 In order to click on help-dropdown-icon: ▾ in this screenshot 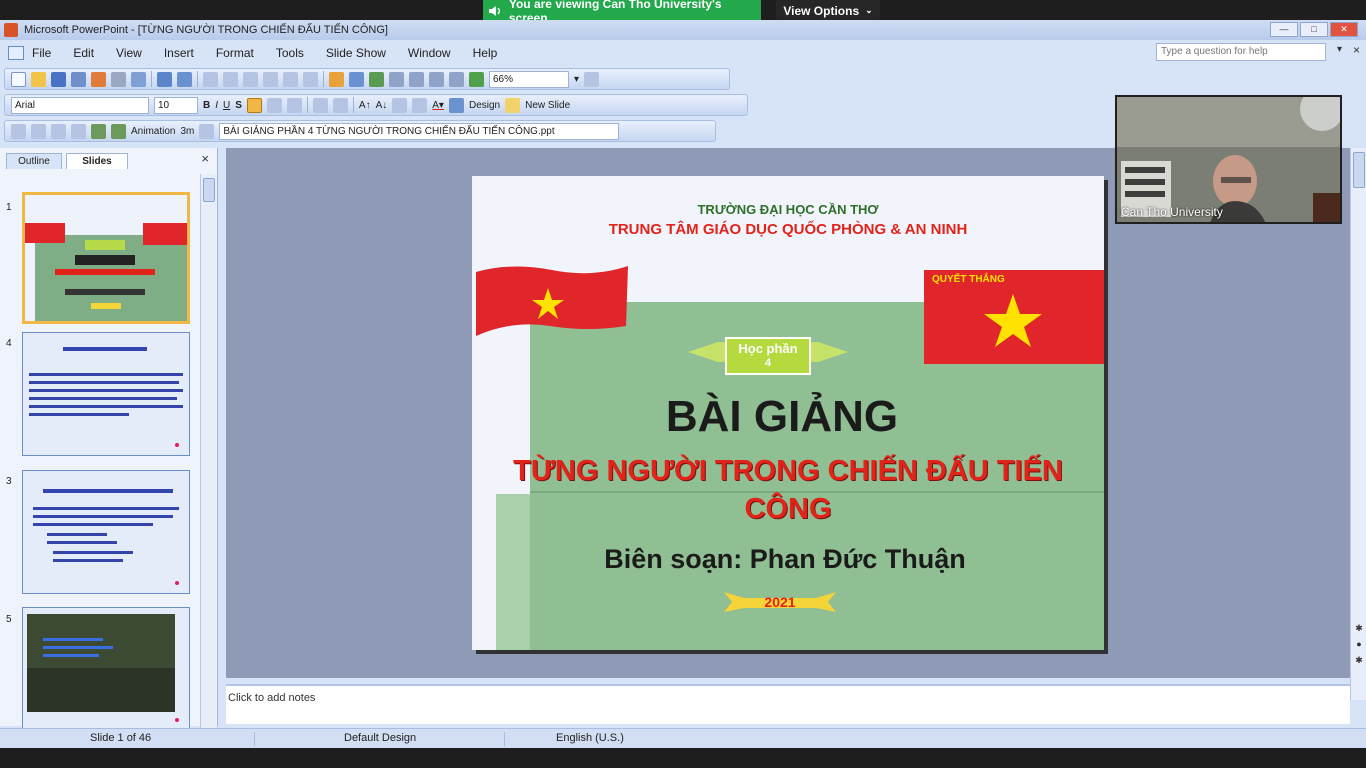, I will do `click(1339, 49)`.